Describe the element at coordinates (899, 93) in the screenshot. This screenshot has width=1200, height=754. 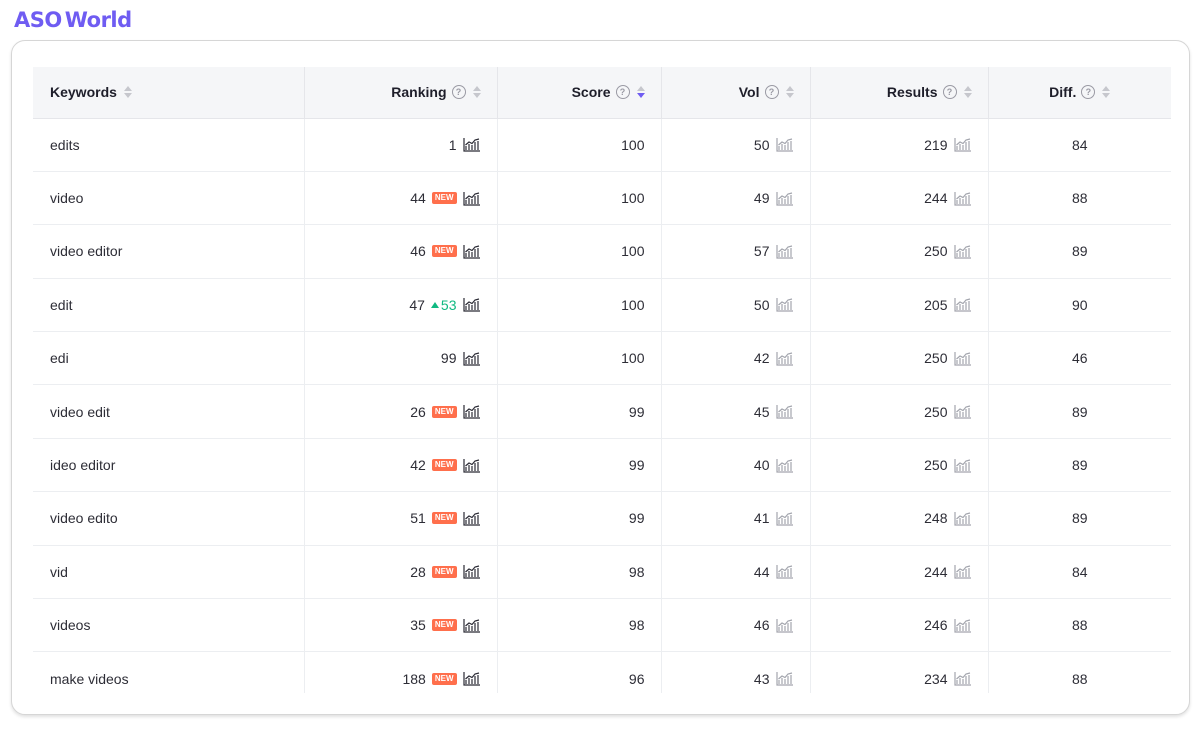
I see `column-results: Results ?` at that location.